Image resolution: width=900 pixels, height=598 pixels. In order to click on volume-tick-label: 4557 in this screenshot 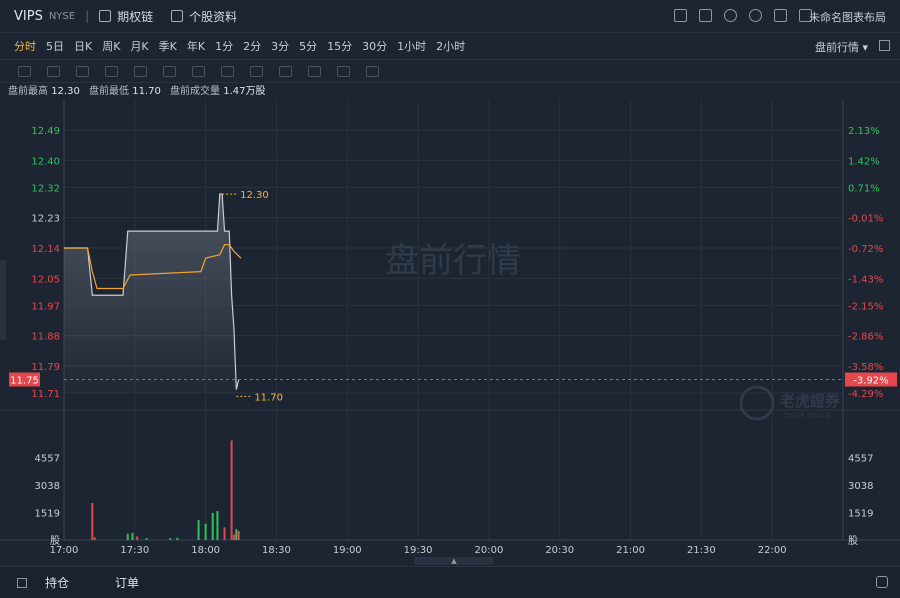, I will do `click(47, 459)`.